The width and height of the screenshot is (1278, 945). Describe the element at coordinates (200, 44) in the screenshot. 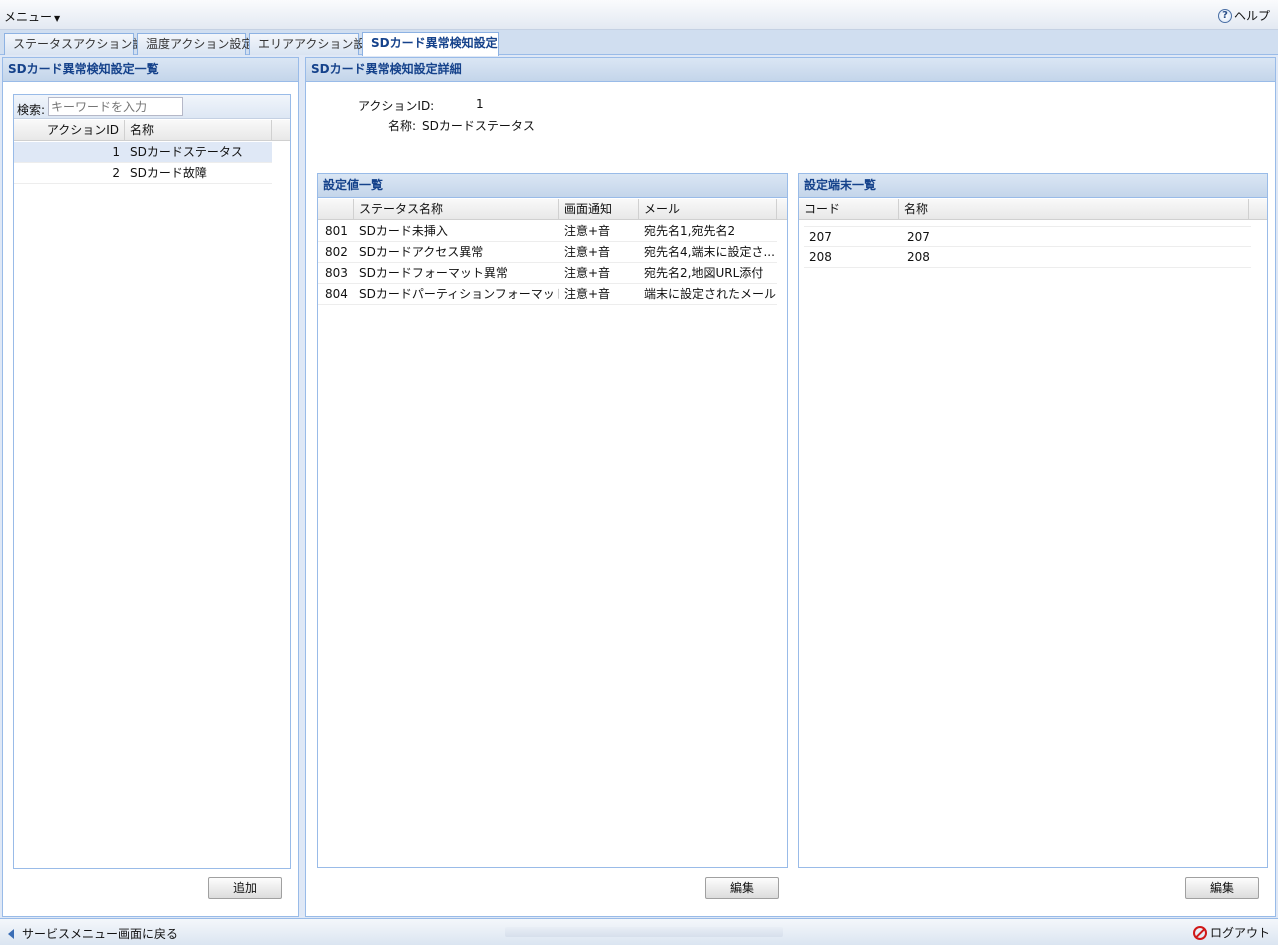

I see `tab-label: 温度アクション設定` at that location.